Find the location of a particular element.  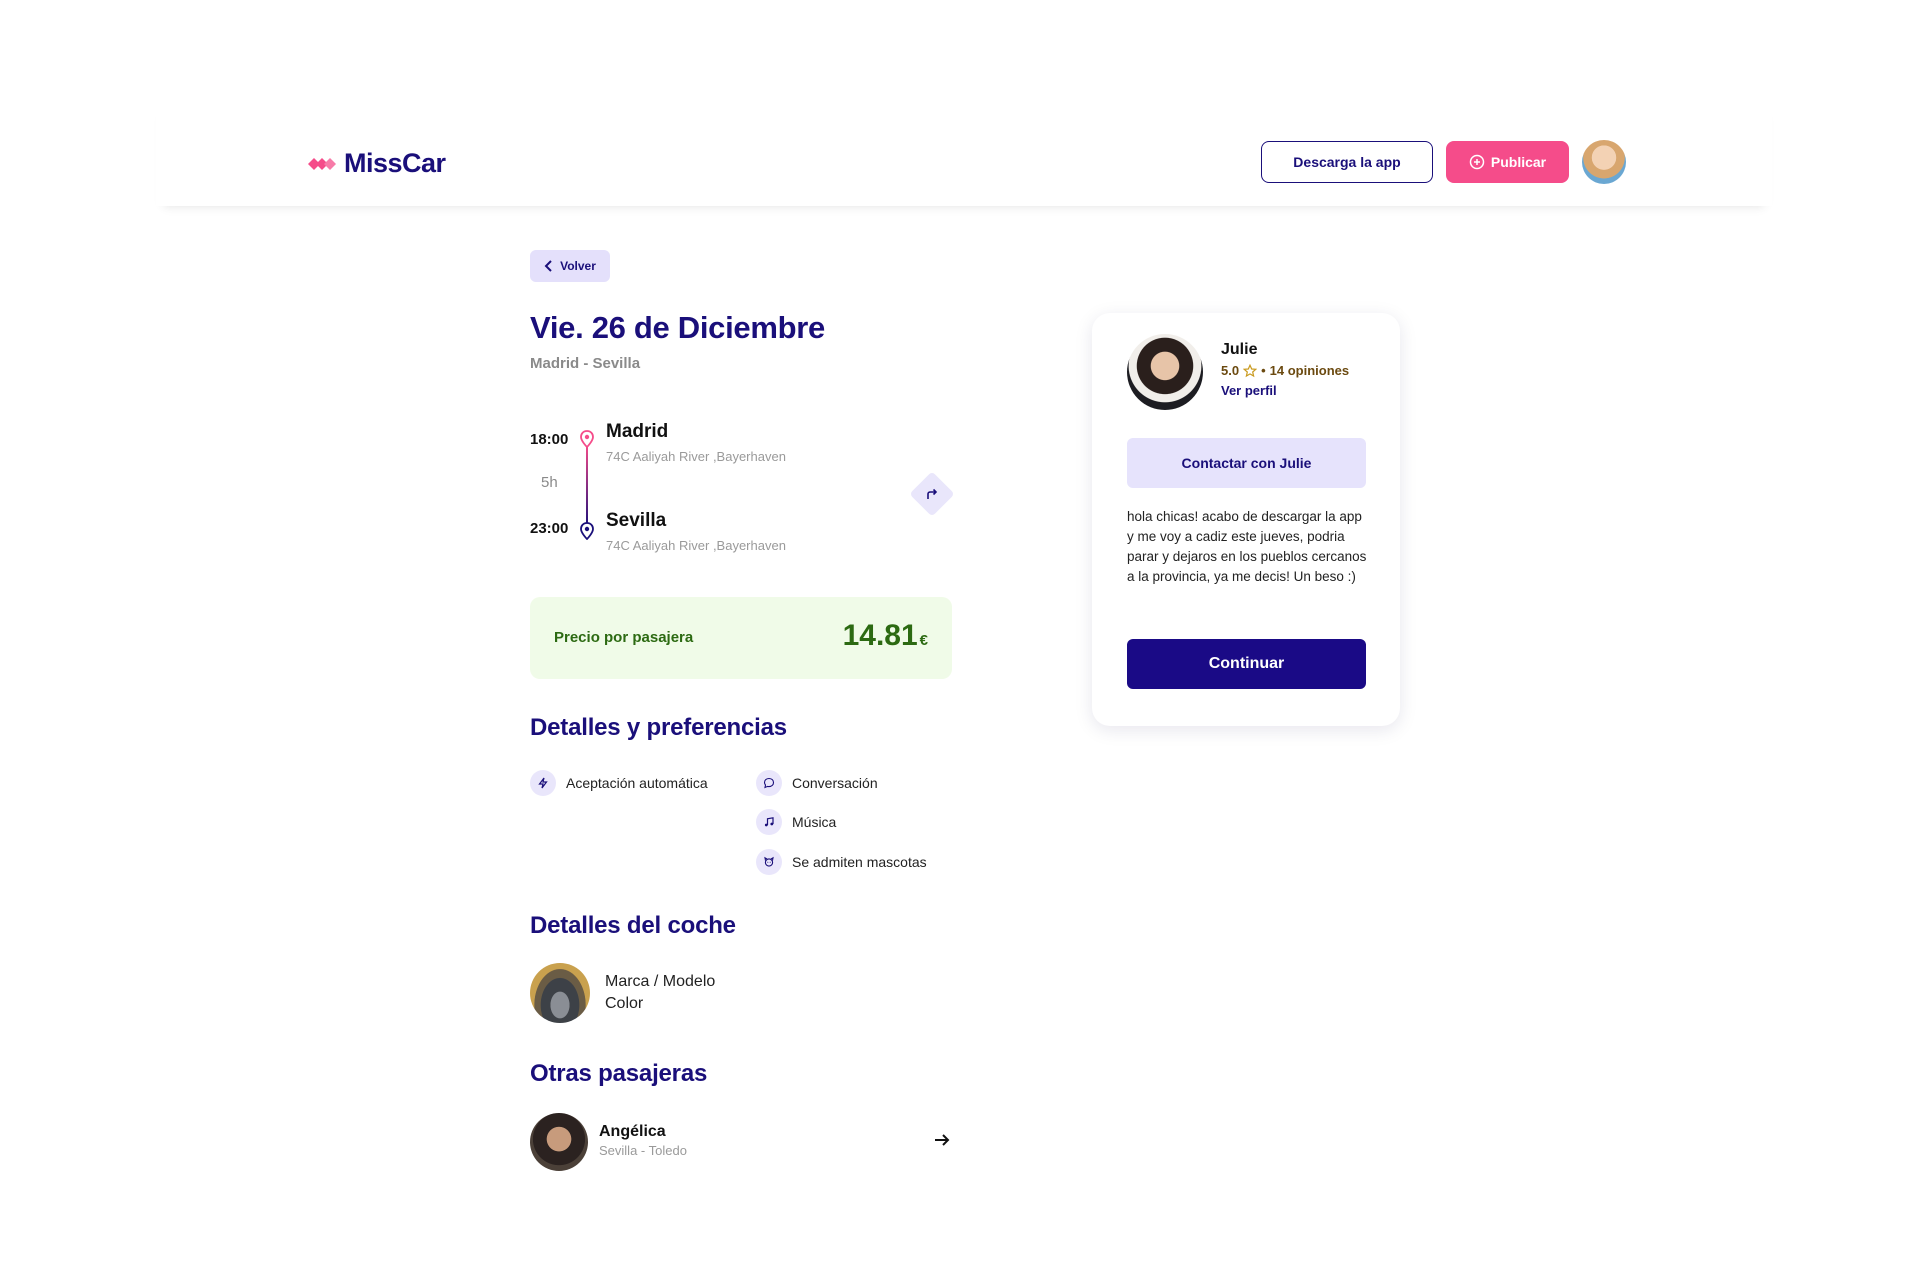

view-profile-link: Ver perfil is located at coordinates (1249, 390).